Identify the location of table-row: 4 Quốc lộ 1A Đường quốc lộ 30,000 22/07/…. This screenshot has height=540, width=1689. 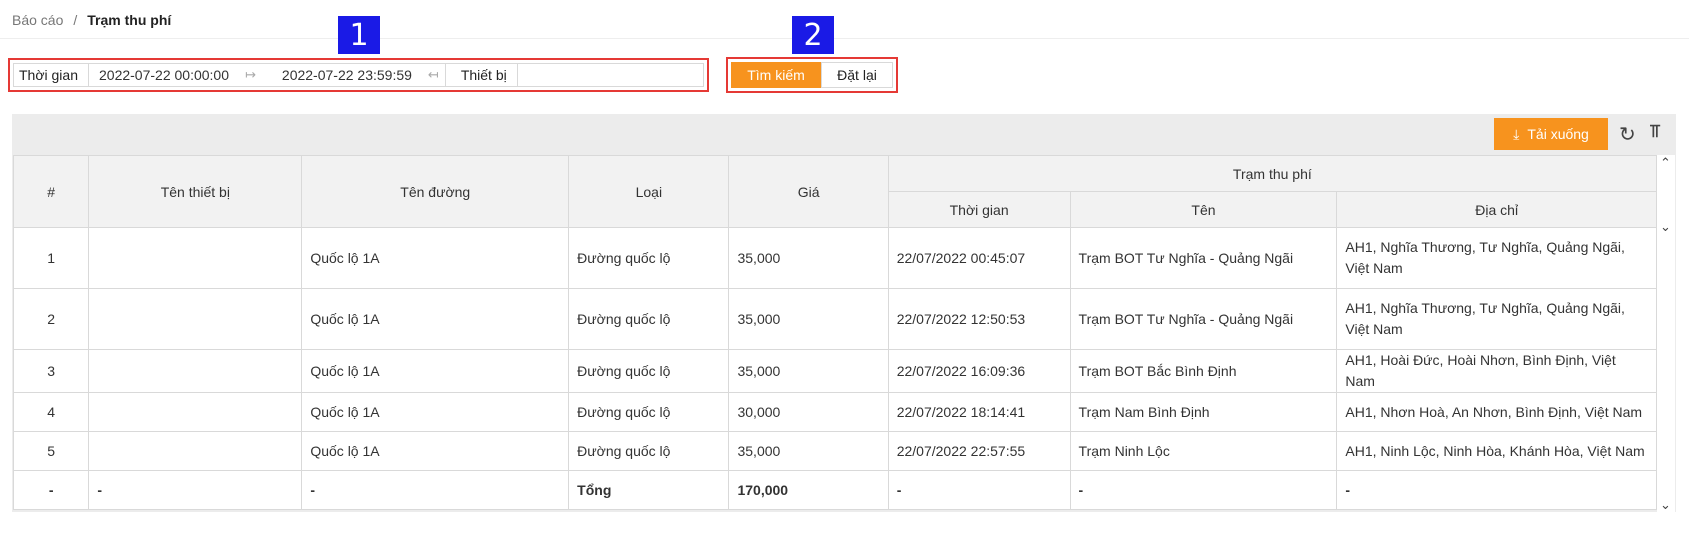
(834, 412).